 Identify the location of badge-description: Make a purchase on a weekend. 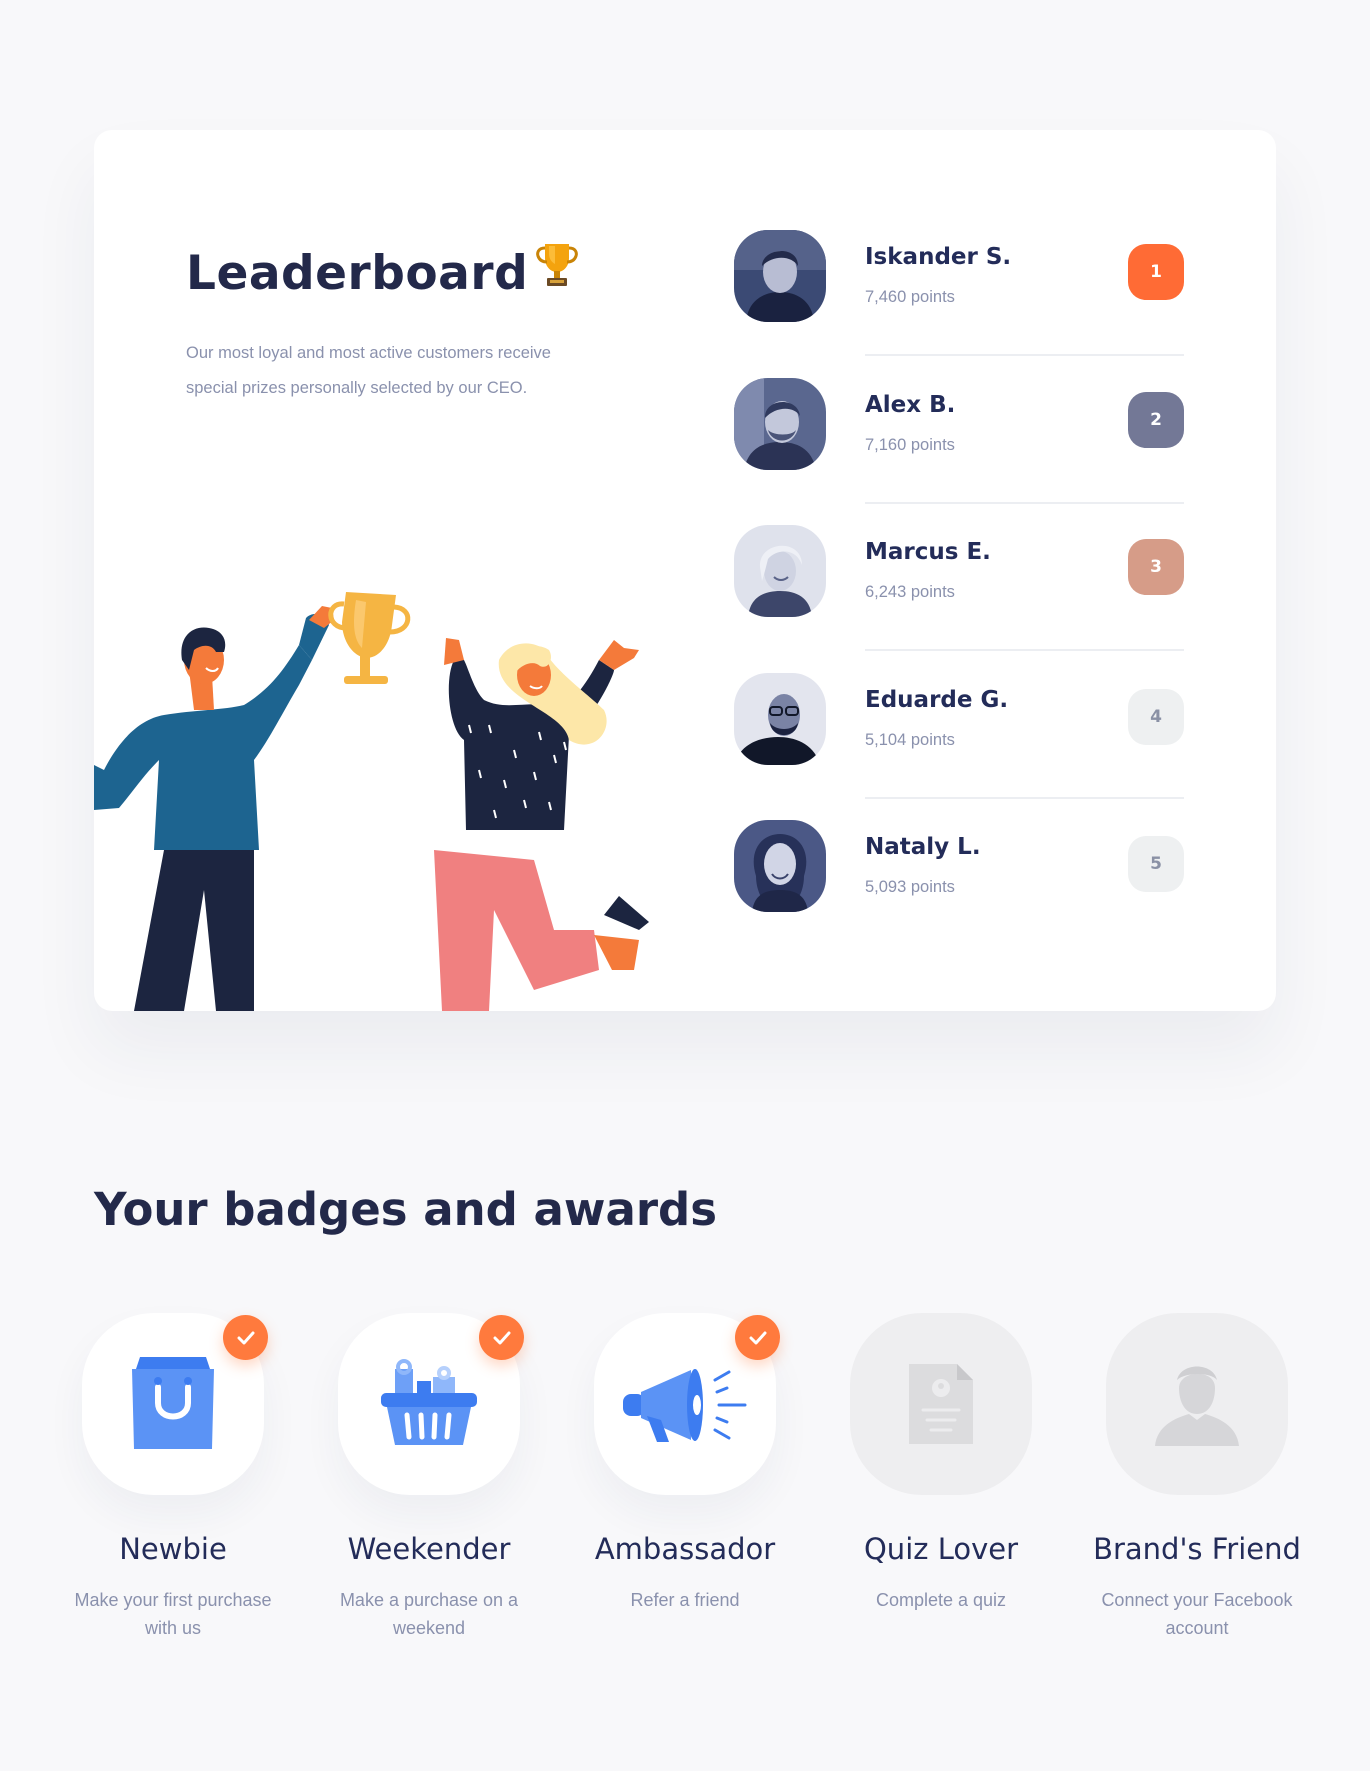
(429, 1614).